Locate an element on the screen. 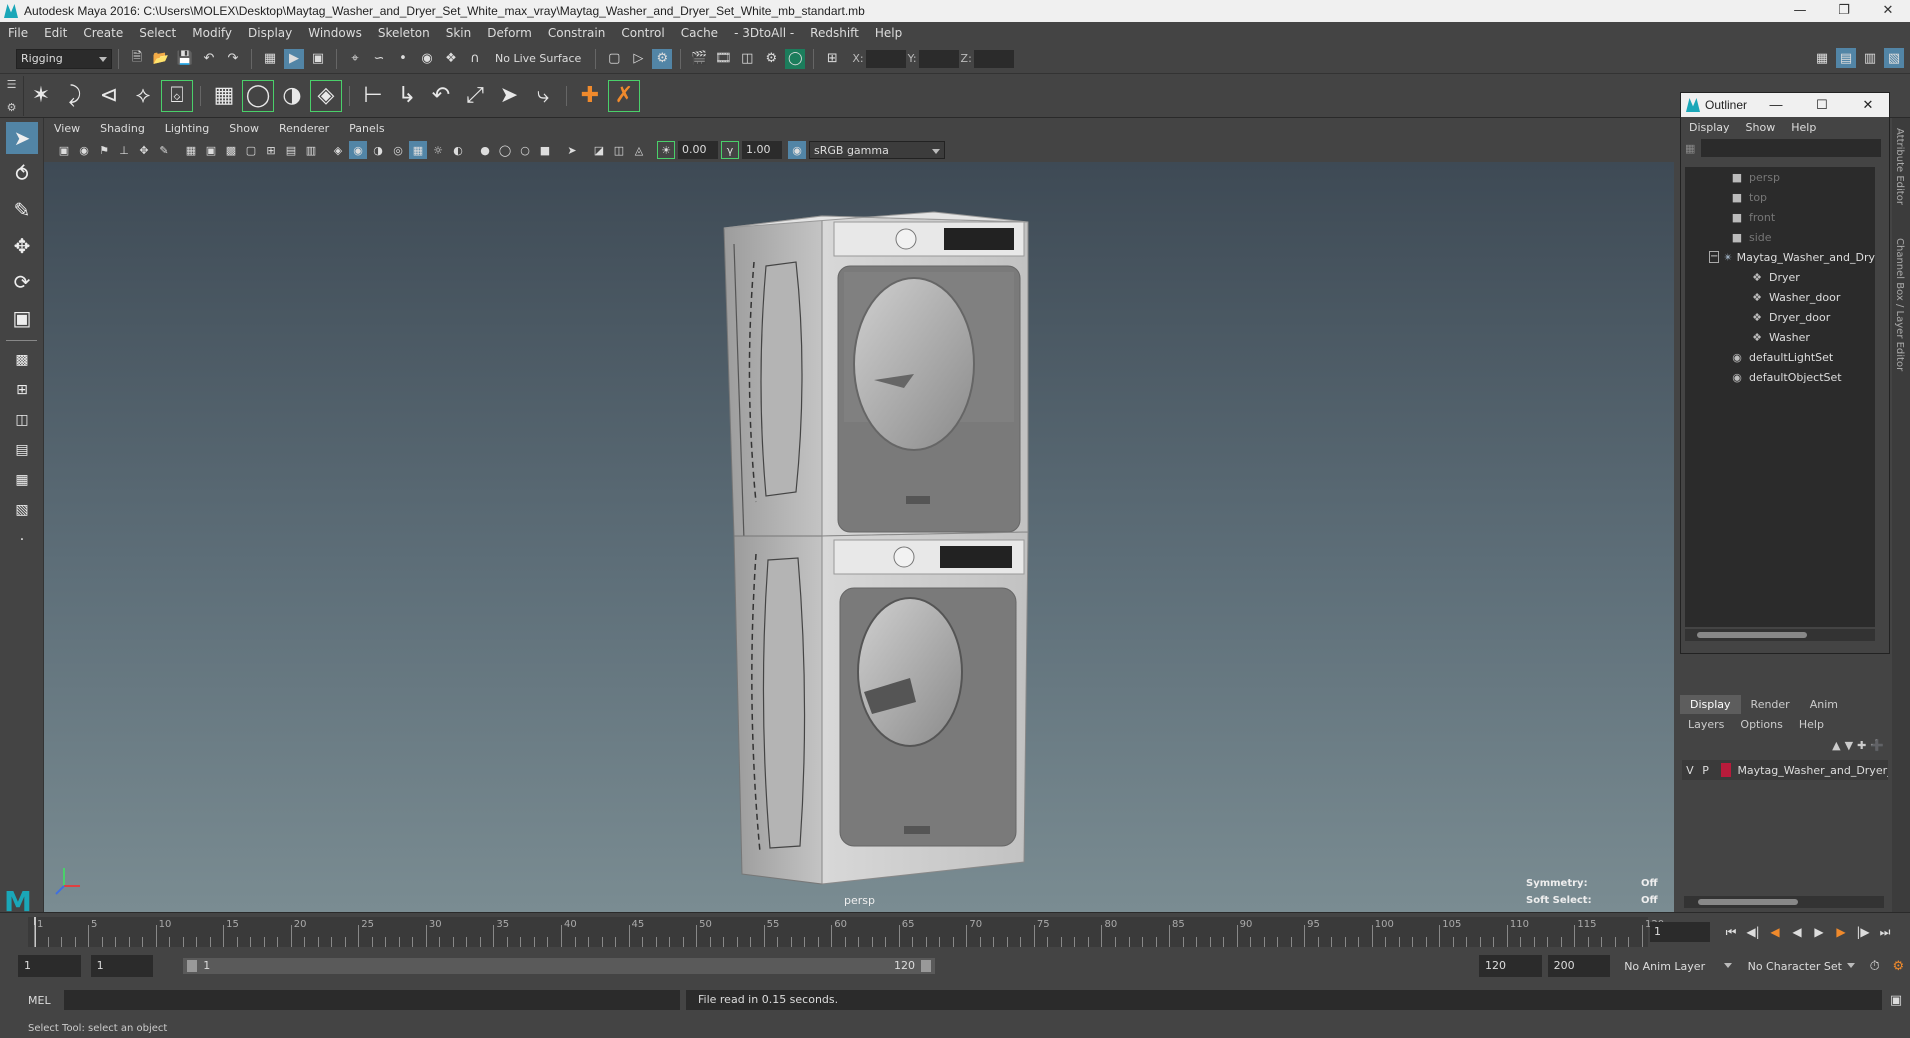  point-constraint-icon: ↳ is located at coordinates (407, 96).